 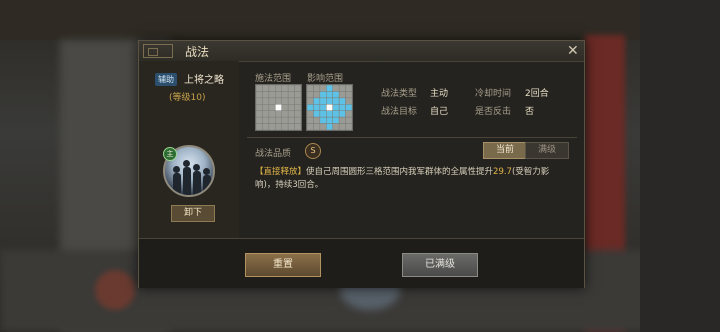 What do you see at coordinates (439, 112) in the screenshot?
I see `skill-target-value: 自己` at bounding box center [439, 112].